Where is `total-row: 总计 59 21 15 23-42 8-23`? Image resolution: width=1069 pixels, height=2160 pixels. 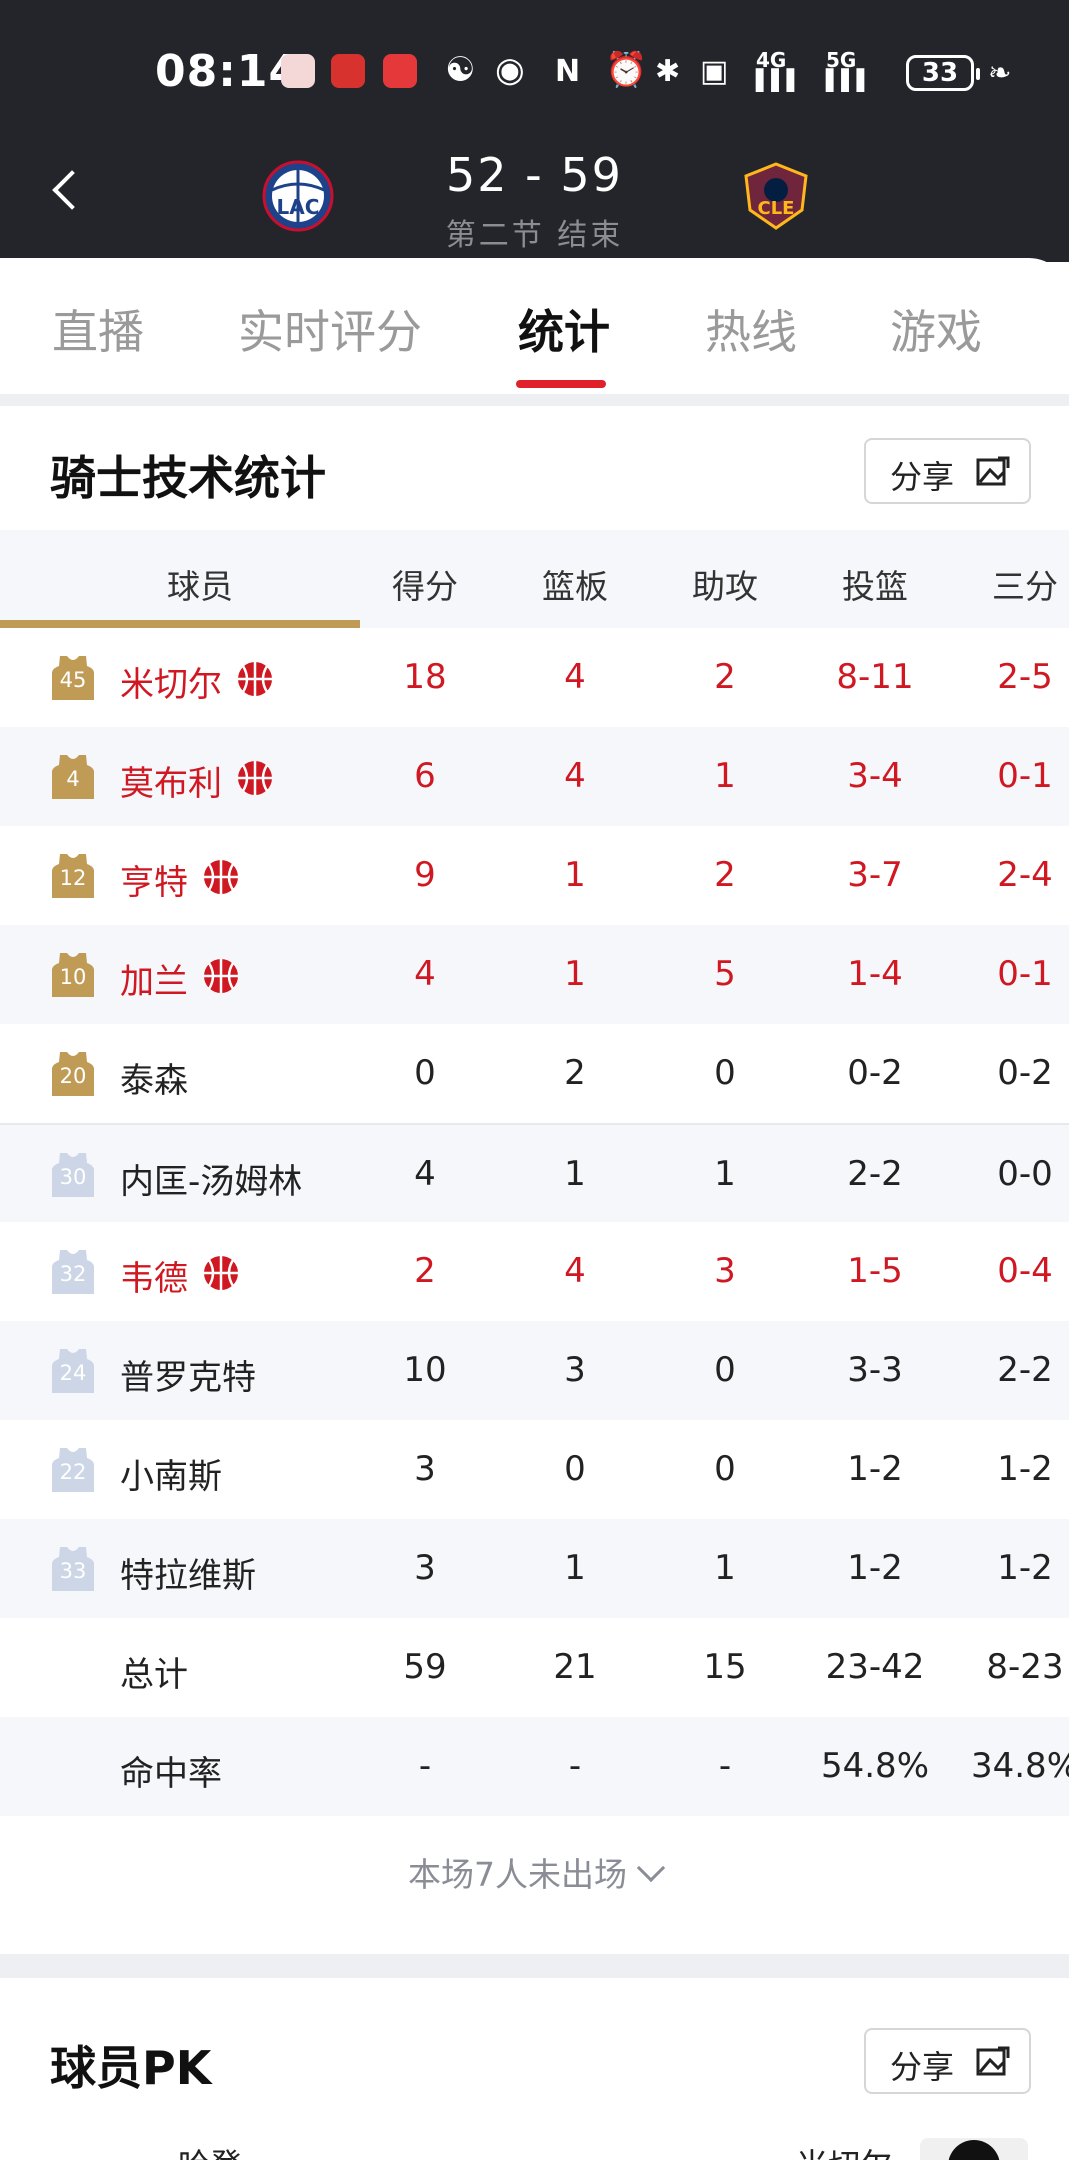 total-row: 总计 59 21 15 23-42 8-23 is located at coordinates (534, 1667).